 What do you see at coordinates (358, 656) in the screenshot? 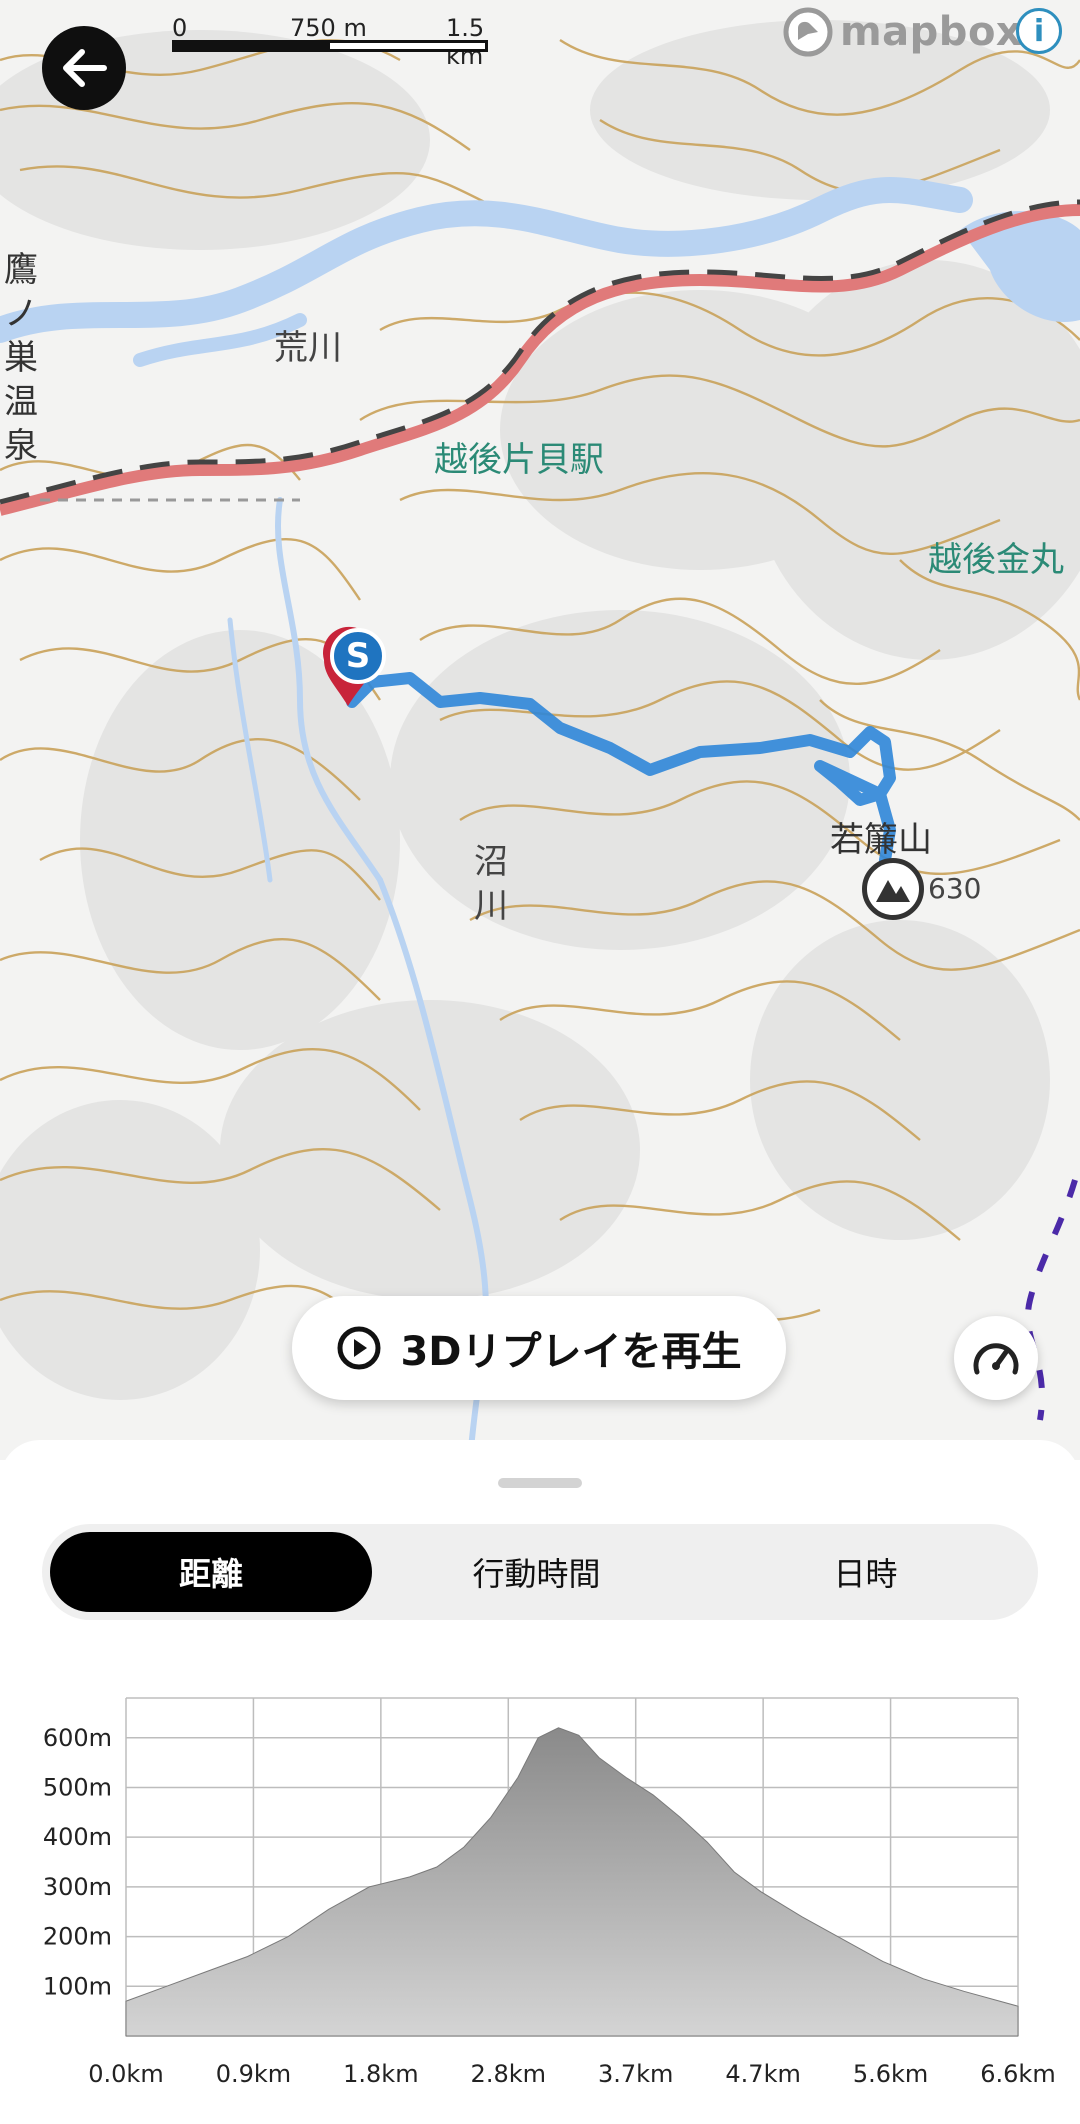
I see `start-marker-label: S` at bounding box center [358, 656].